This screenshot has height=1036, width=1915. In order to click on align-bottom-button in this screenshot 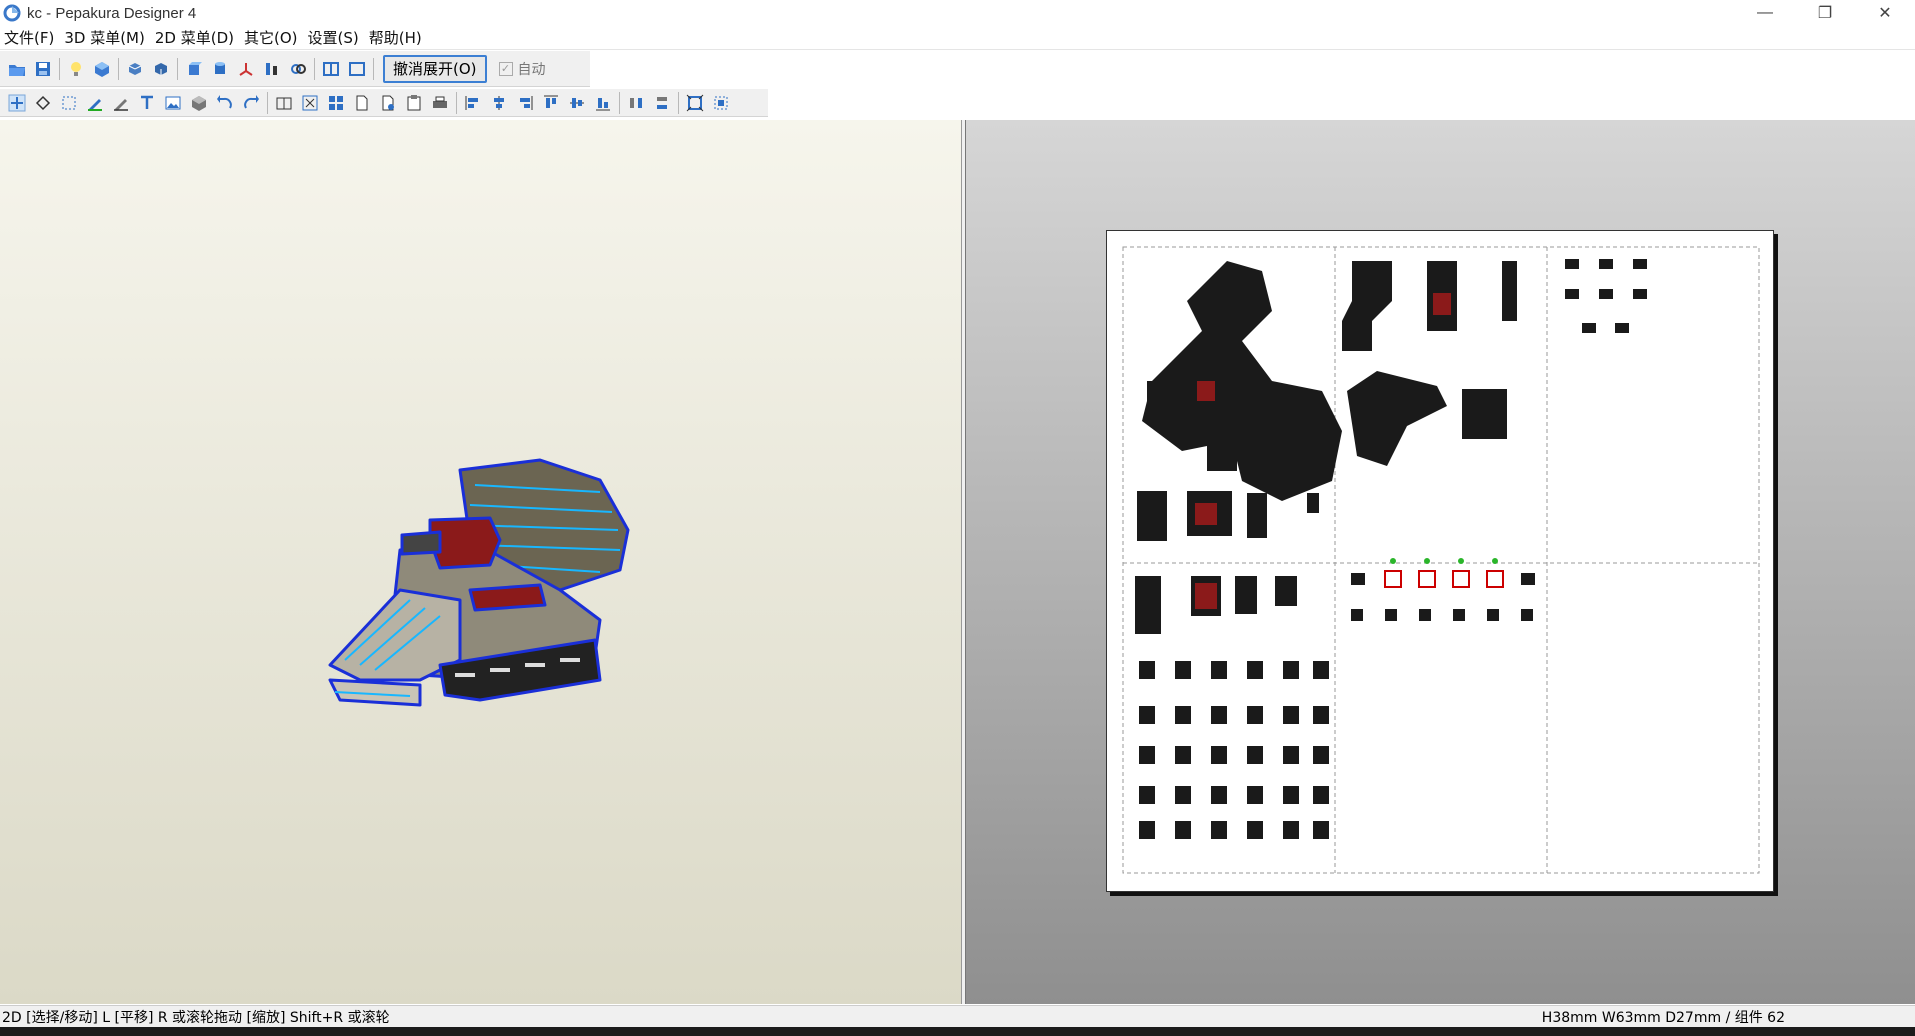, I will do `click(603, 103)`.